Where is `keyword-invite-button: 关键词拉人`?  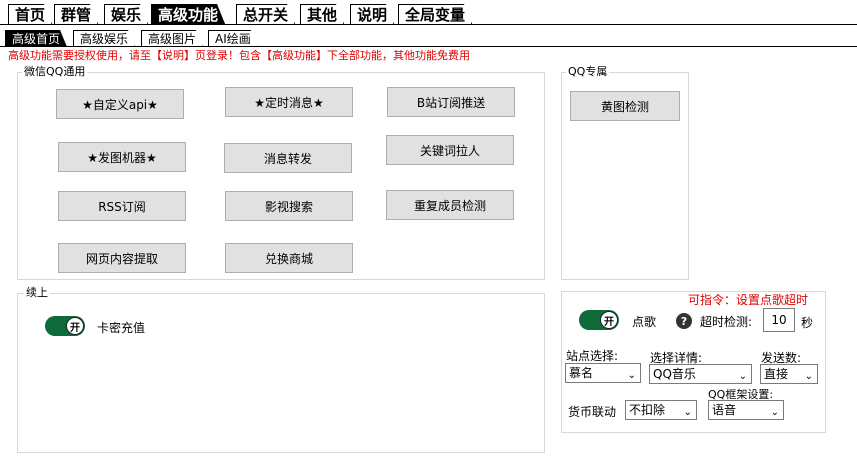 keyword-invite-button: 关键词拉人 is located at coordinates (450, 150).